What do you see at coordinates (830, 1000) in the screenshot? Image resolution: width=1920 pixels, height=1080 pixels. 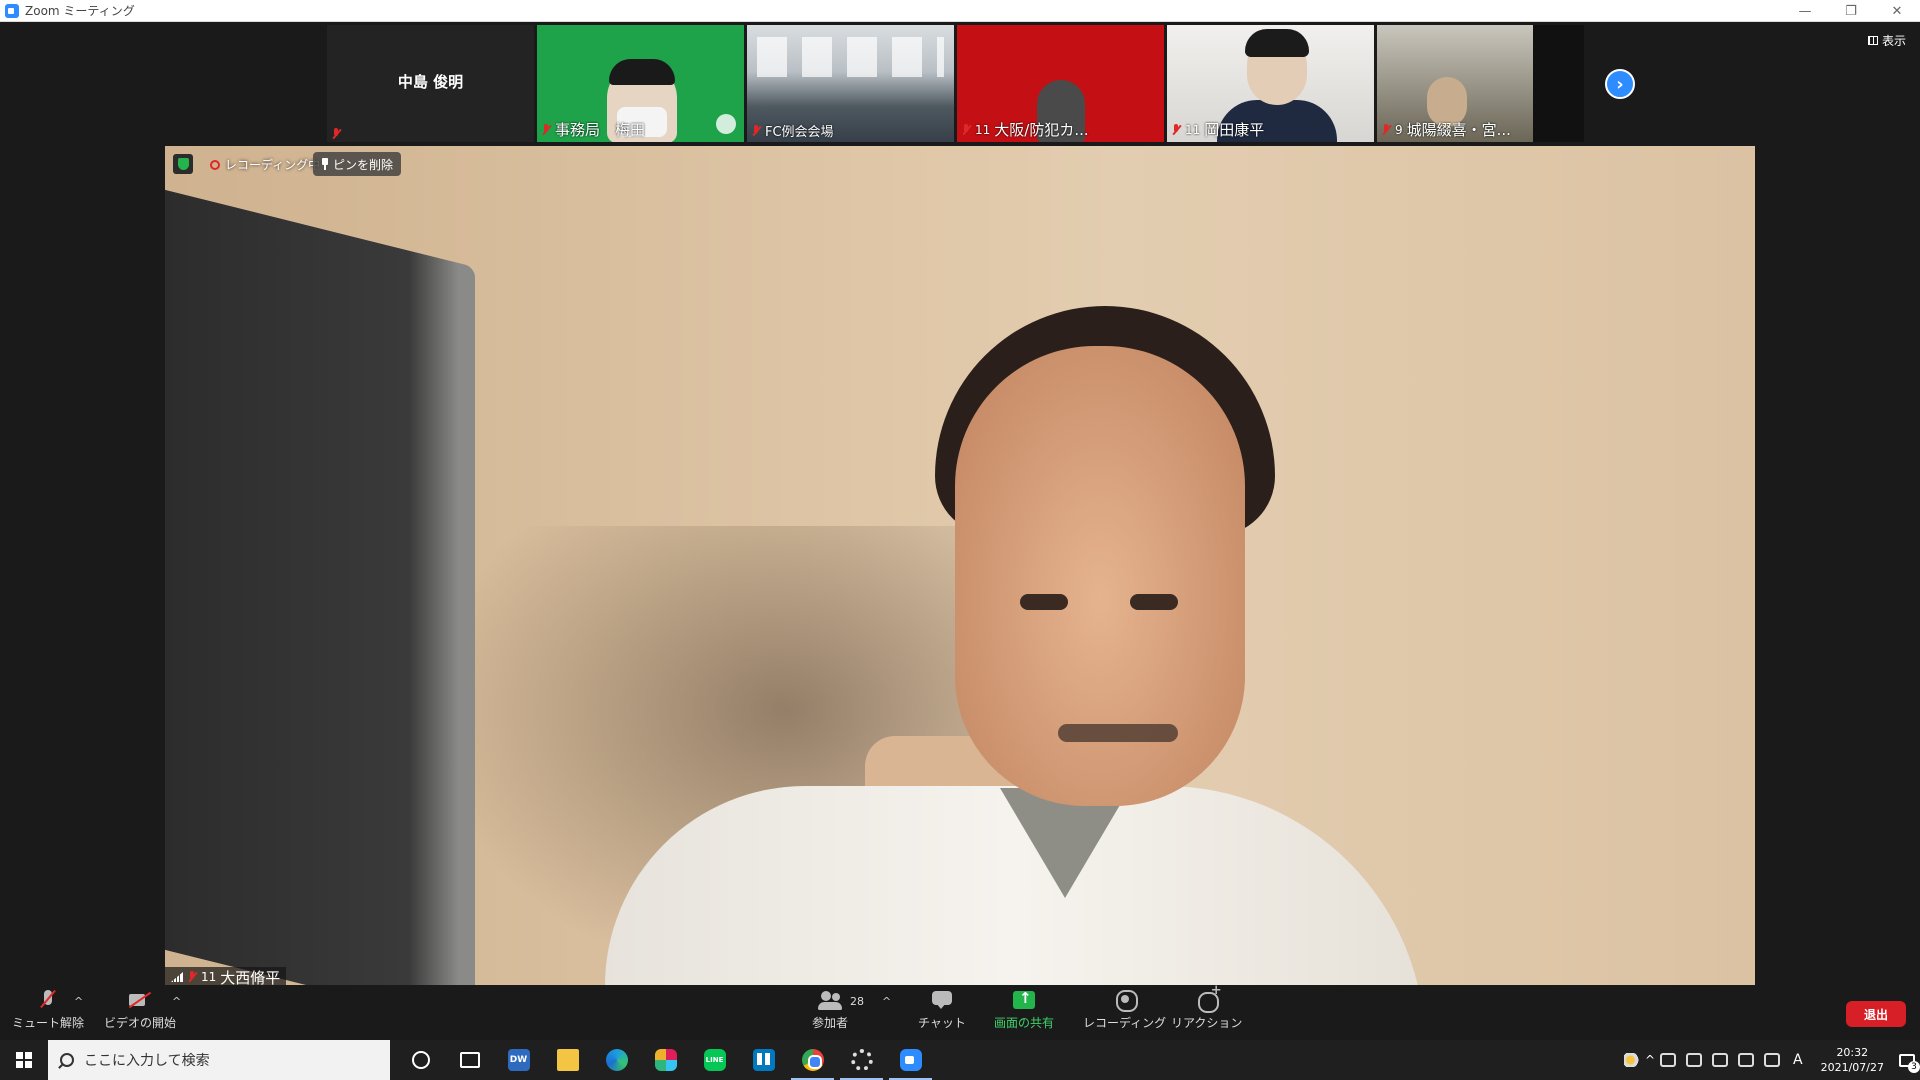 I see `participants-icon` at bounding box center [830, 1000].